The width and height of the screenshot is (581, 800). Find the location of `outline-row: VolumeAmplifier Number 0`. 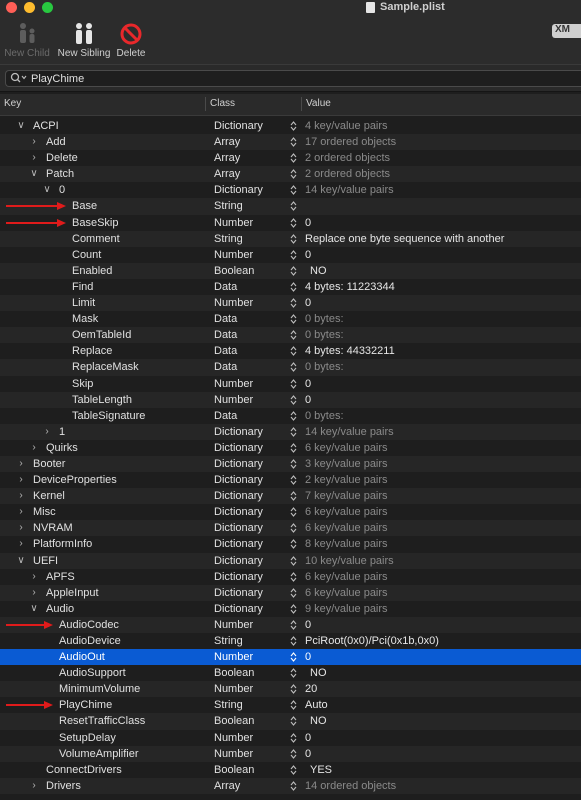

outline-row: VolumeAmplifier Number 0 is located at coordinates (290, 753).